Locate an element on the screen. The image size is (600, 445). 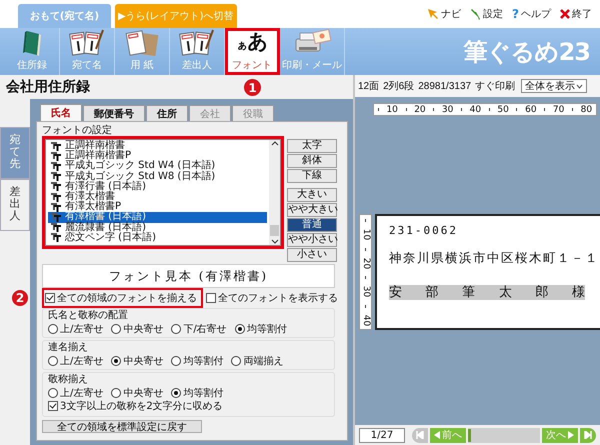
field-tab: 住所 is located at coordinates (167, 113).